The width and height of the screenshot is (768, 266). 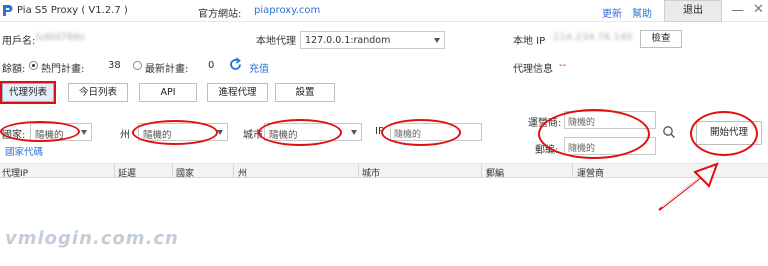 I want to click on column-state: 州, so click(x=242, y=172).